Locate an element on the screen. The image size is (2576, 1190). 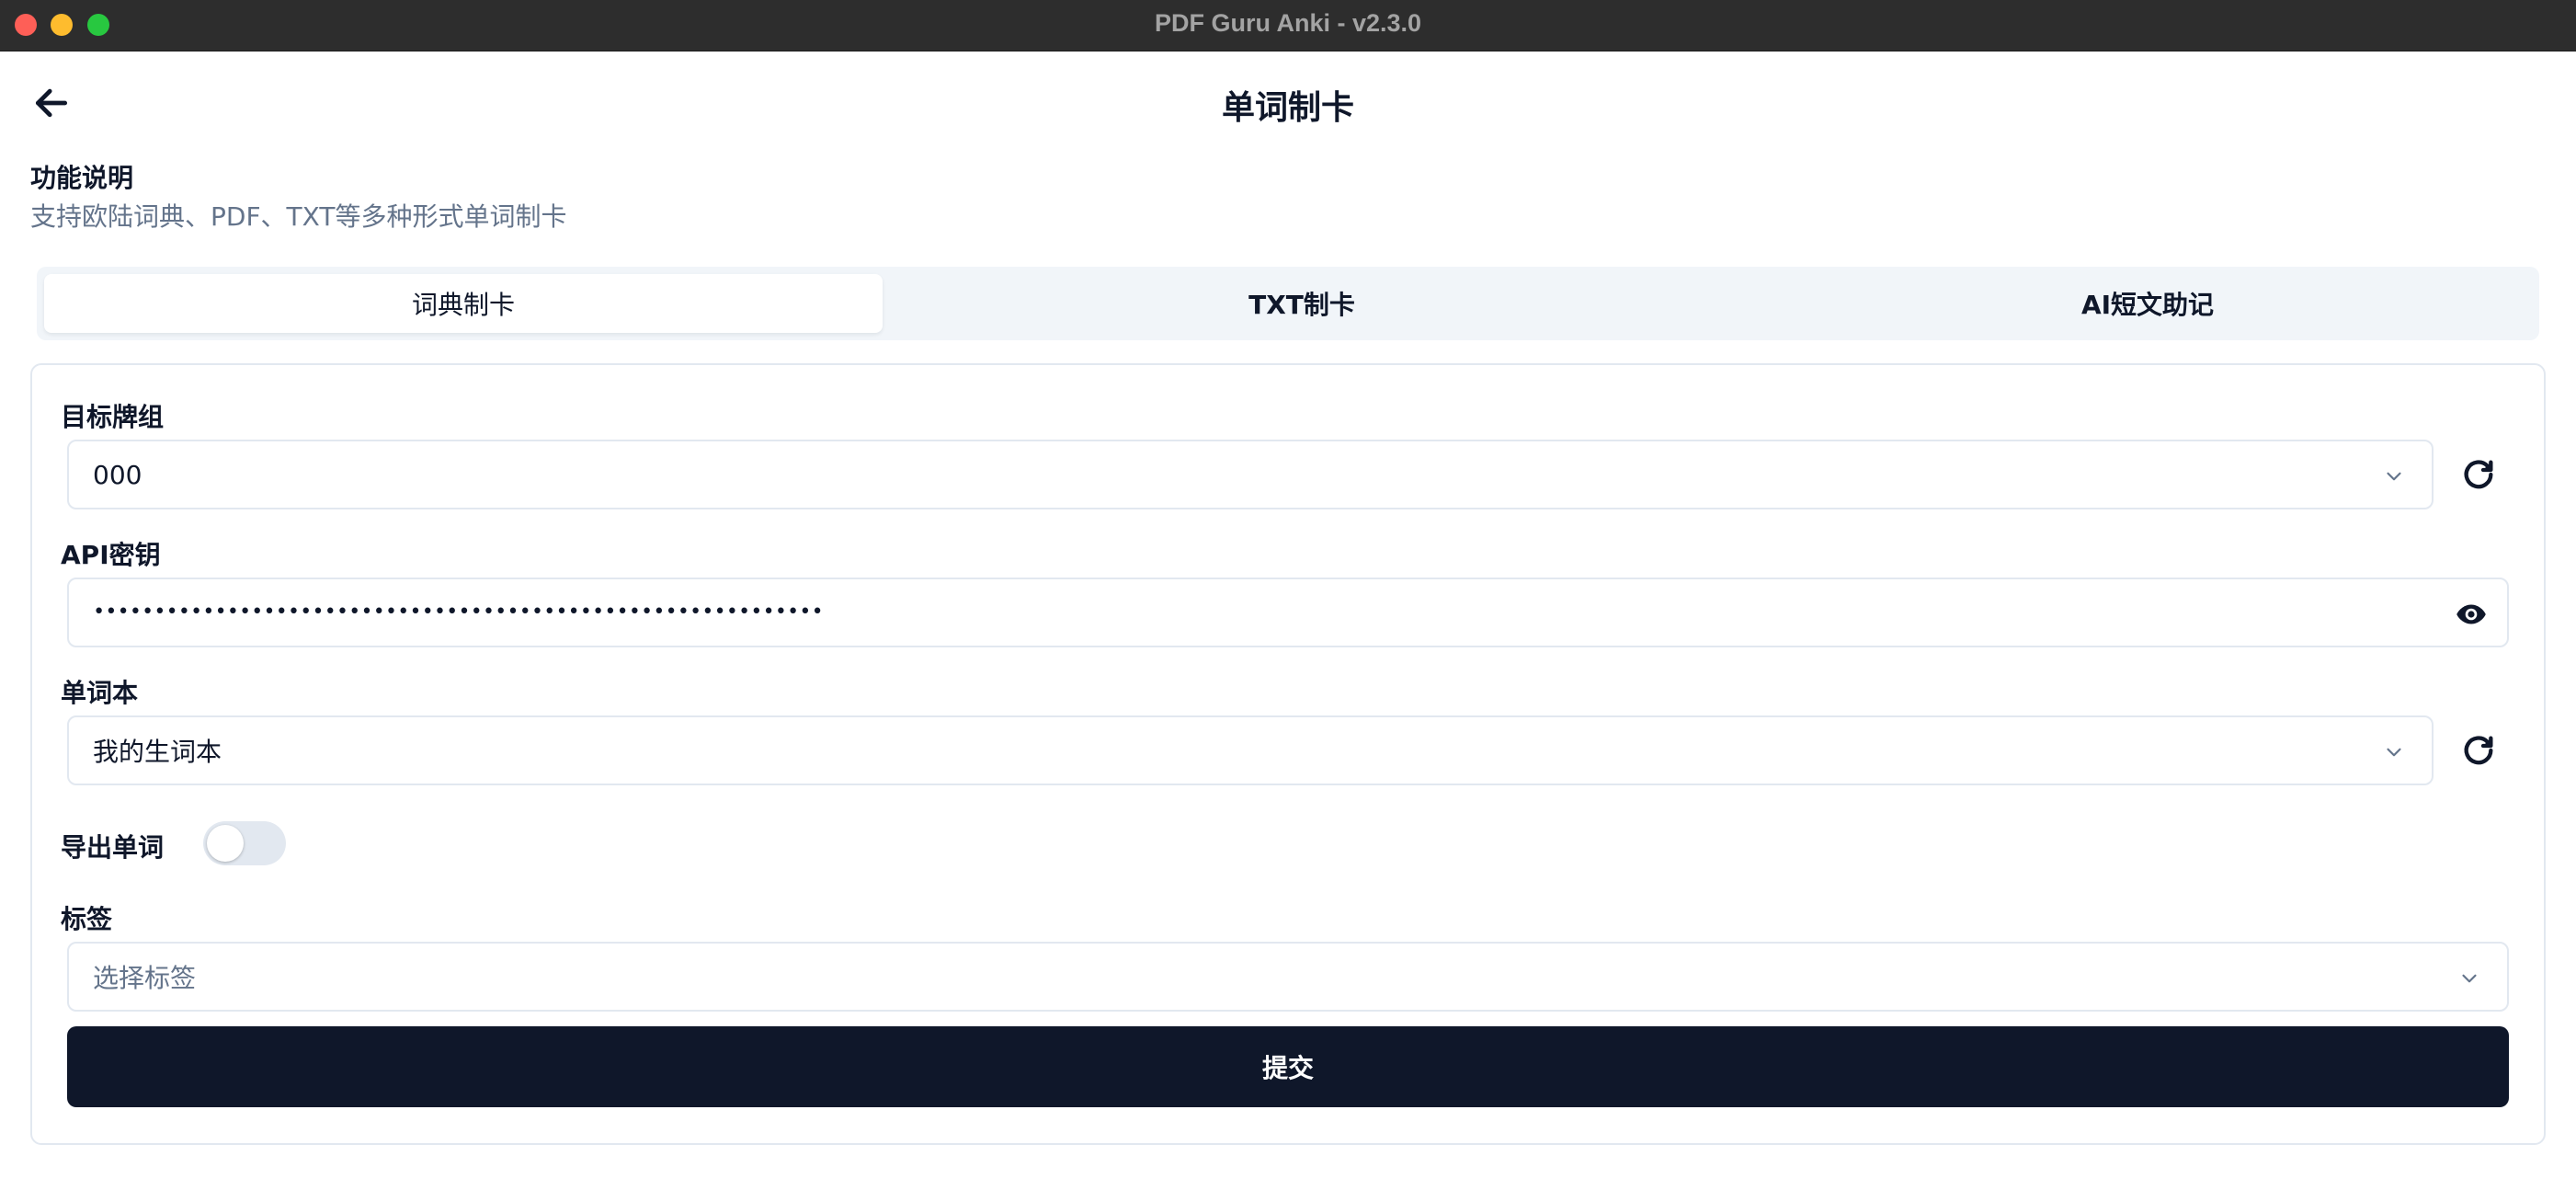
window-title: PDF Guru Anki - v2.3.0 is located at coordinates (1288, 23).